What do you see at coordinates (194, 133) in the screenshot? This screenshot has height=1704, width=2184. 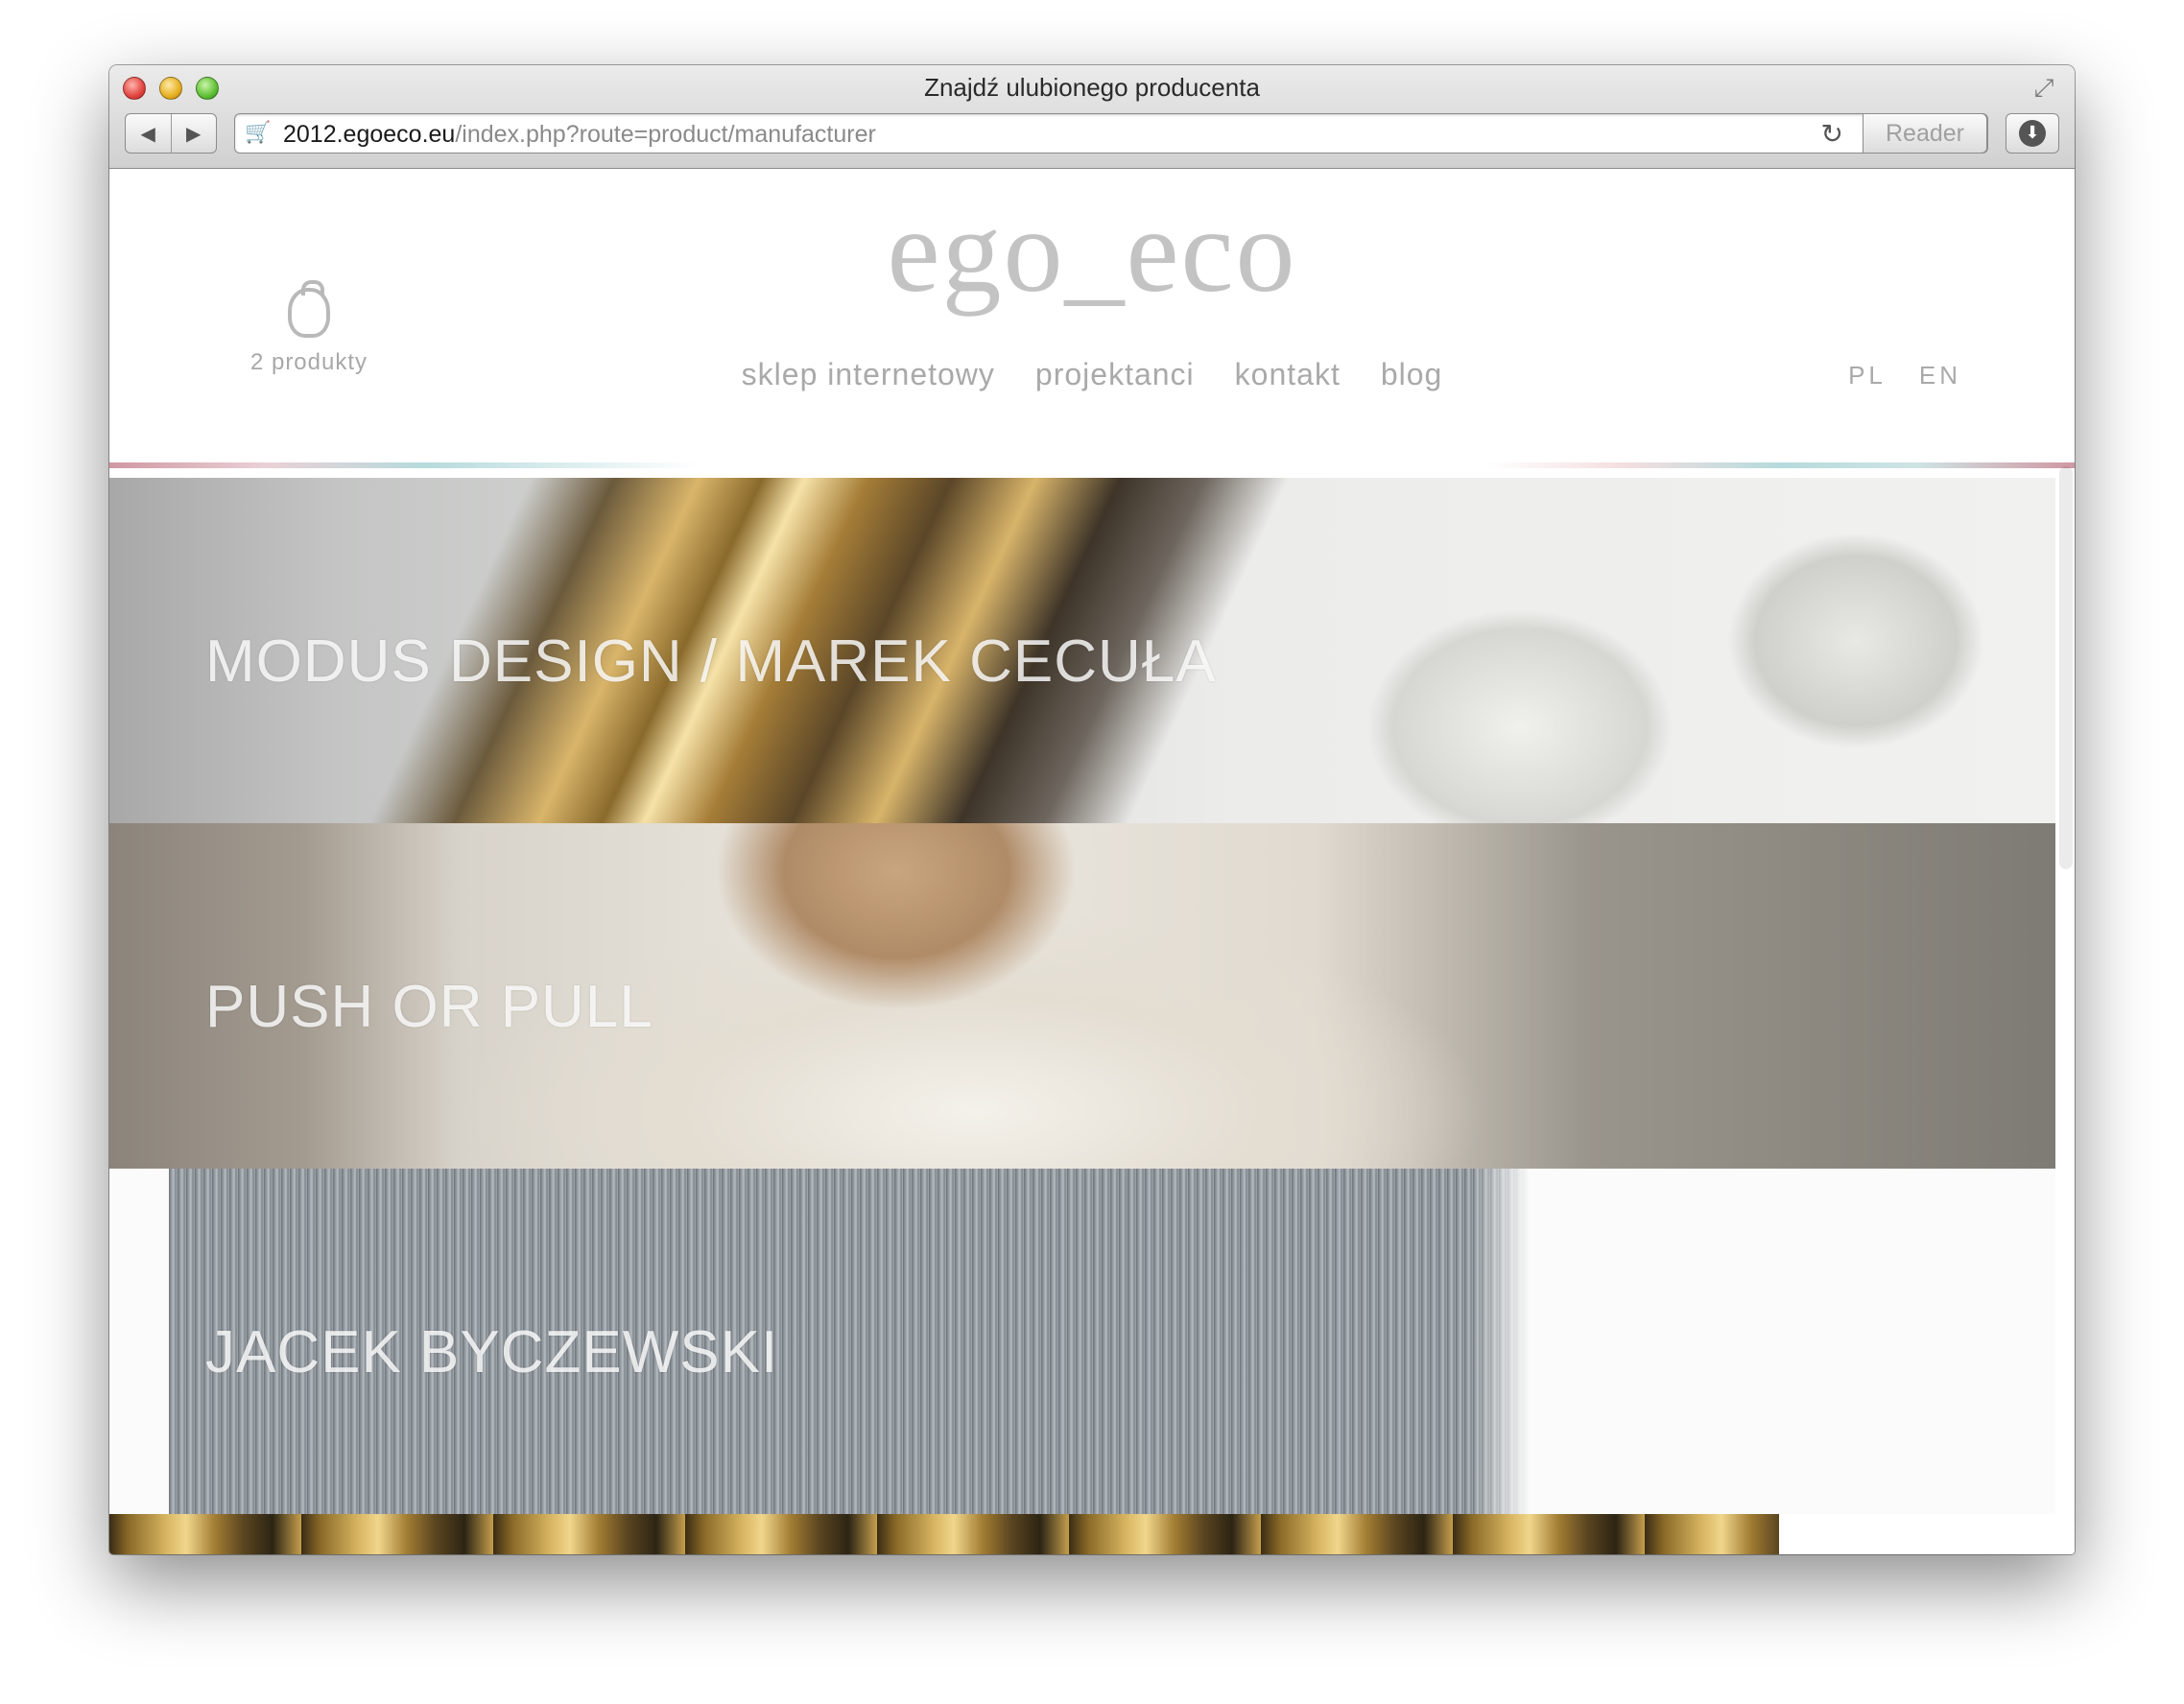 I see `forward-arrow-icon: ▶` at bounding box center [194, 133].